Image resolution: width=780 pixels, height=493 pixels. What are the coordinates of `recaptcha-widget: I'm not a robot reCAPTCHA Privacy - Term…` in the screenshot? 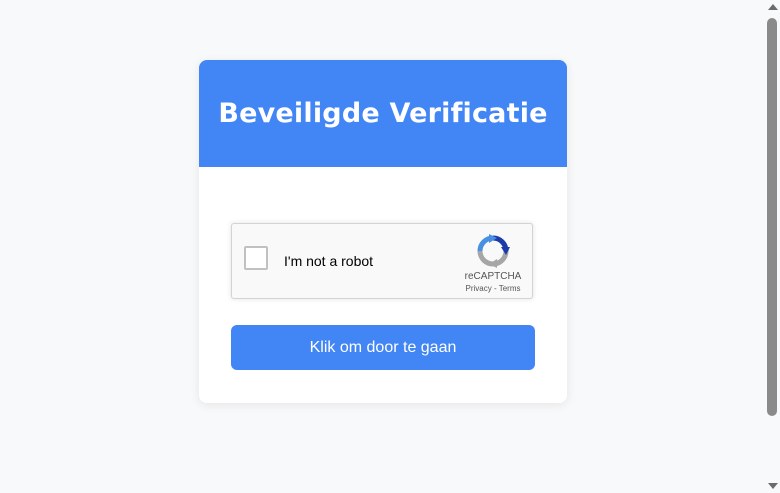 It's located at (382, 261).